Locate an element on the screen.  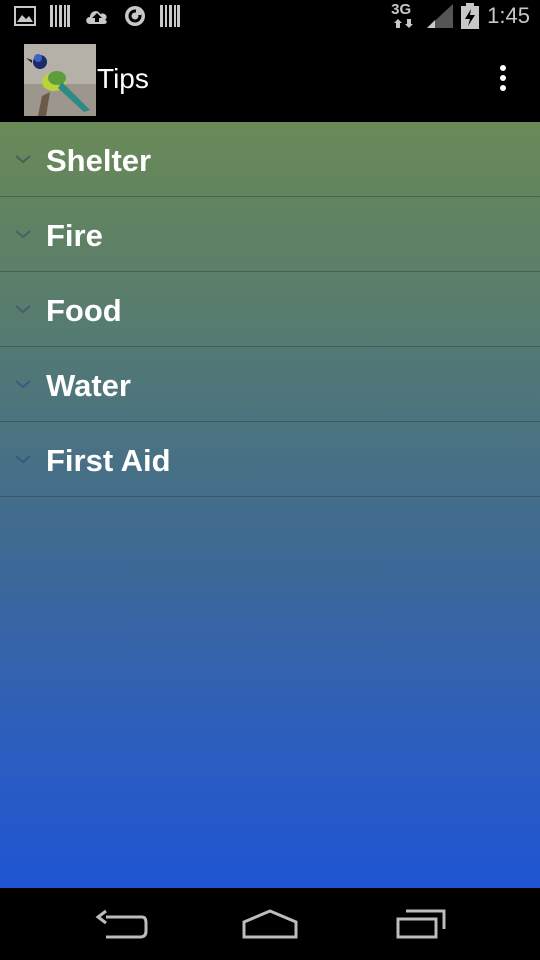
list-item-food: Food is located at coordinates (270, 309).